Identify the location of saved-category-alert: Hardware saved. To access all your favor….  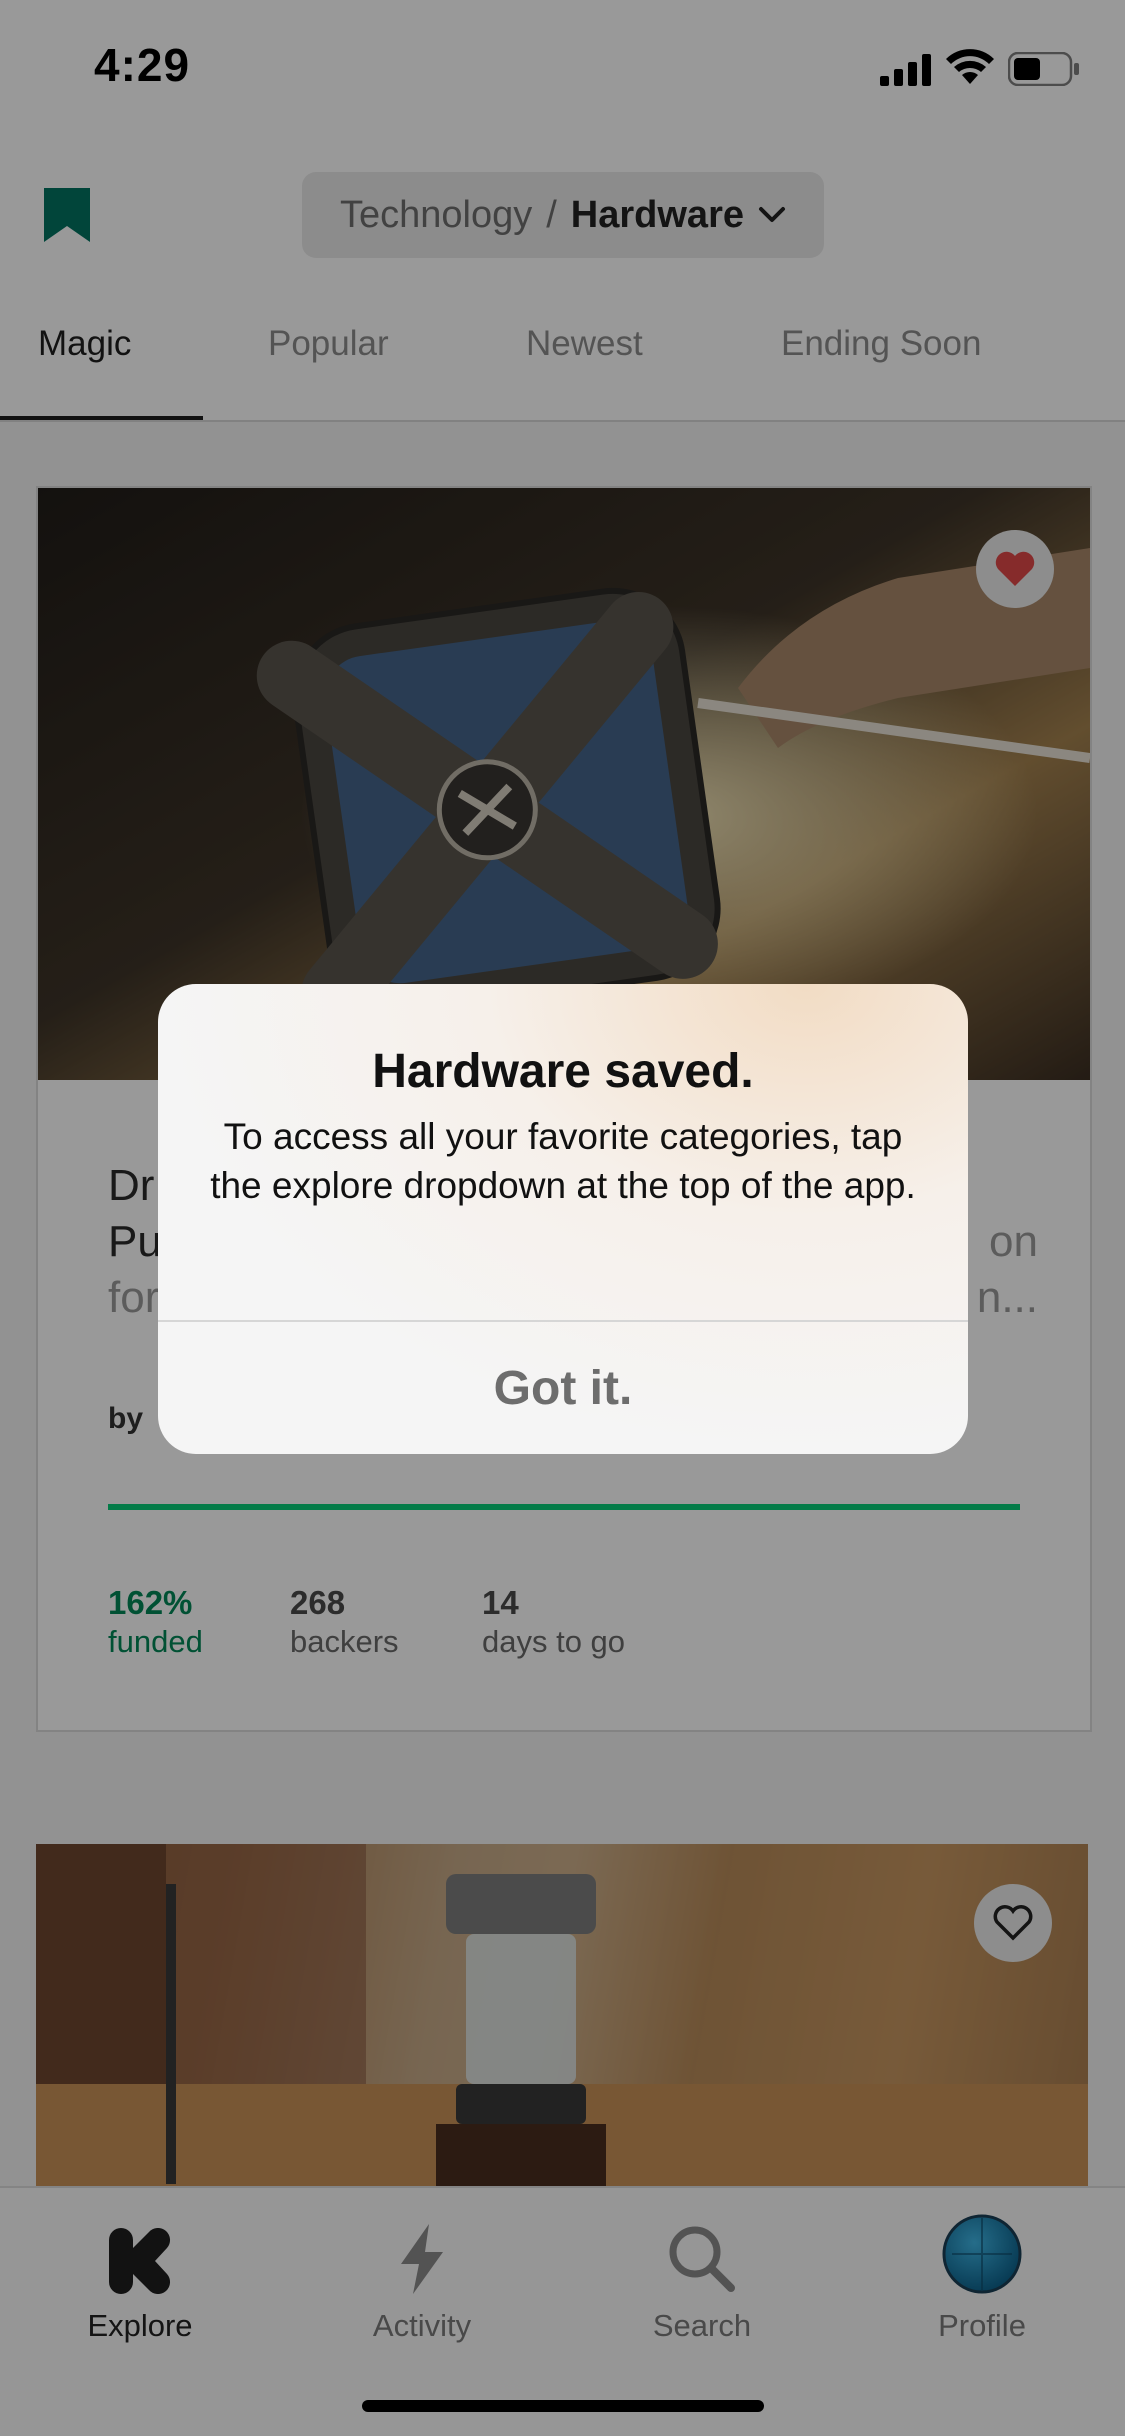
(563, 1219).